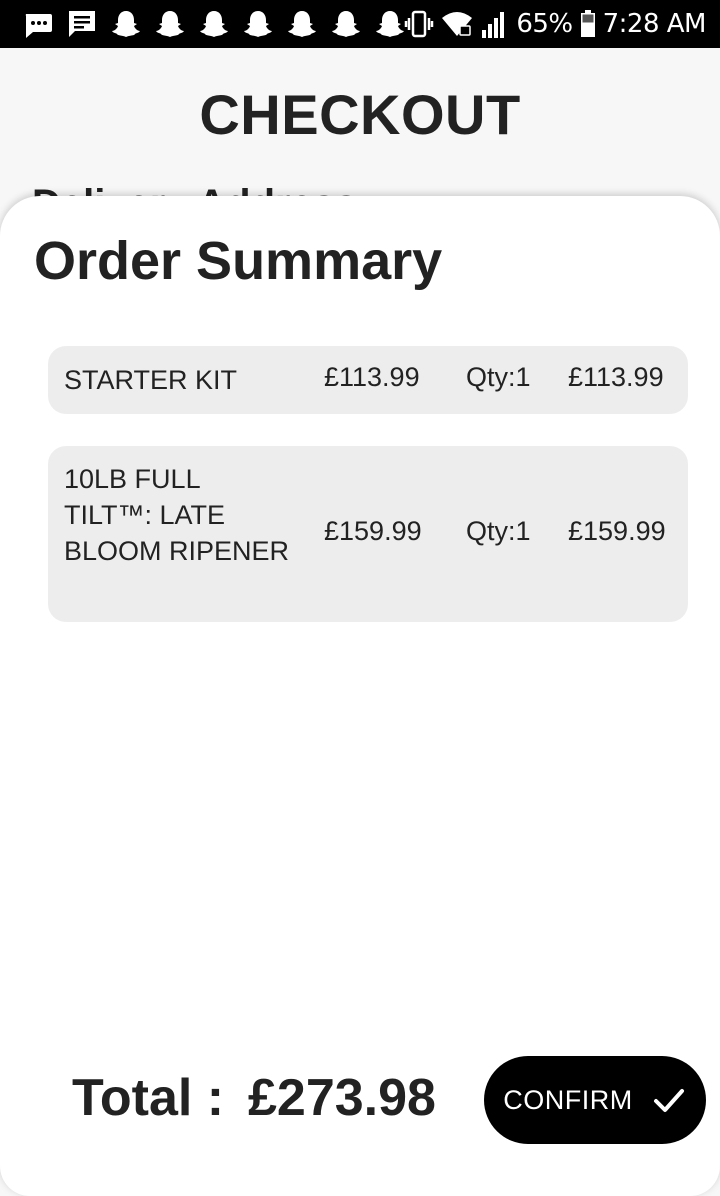 The image size is (720, 1196). I want to click on order-item-clip: STARTER KIT £113.99 Qty:1 £113.99, so click(360, 380).